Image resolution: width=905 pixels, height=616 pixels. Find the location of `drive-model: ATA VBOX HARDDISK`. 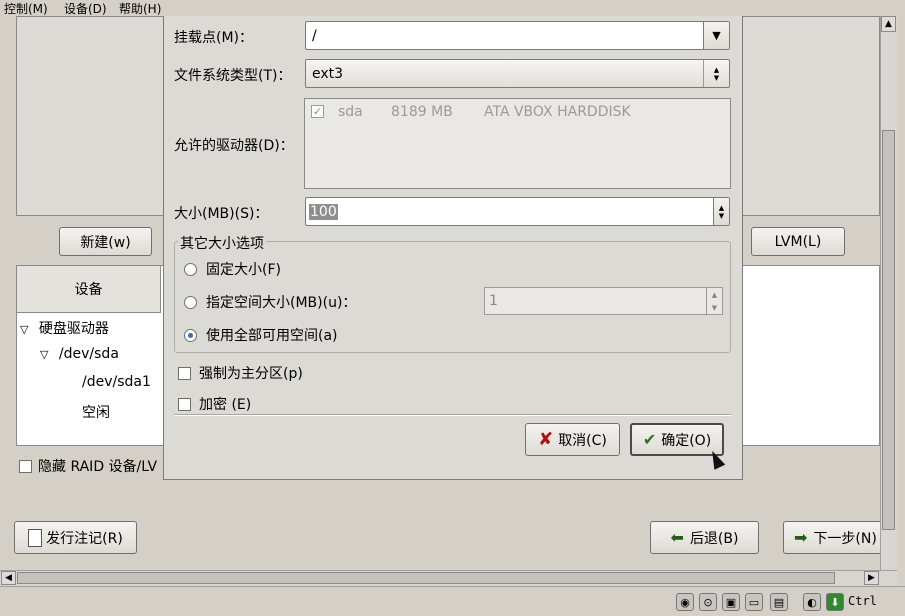

drive-model: ATA VBOX HARDDISK is located at coordinates (557, 111).